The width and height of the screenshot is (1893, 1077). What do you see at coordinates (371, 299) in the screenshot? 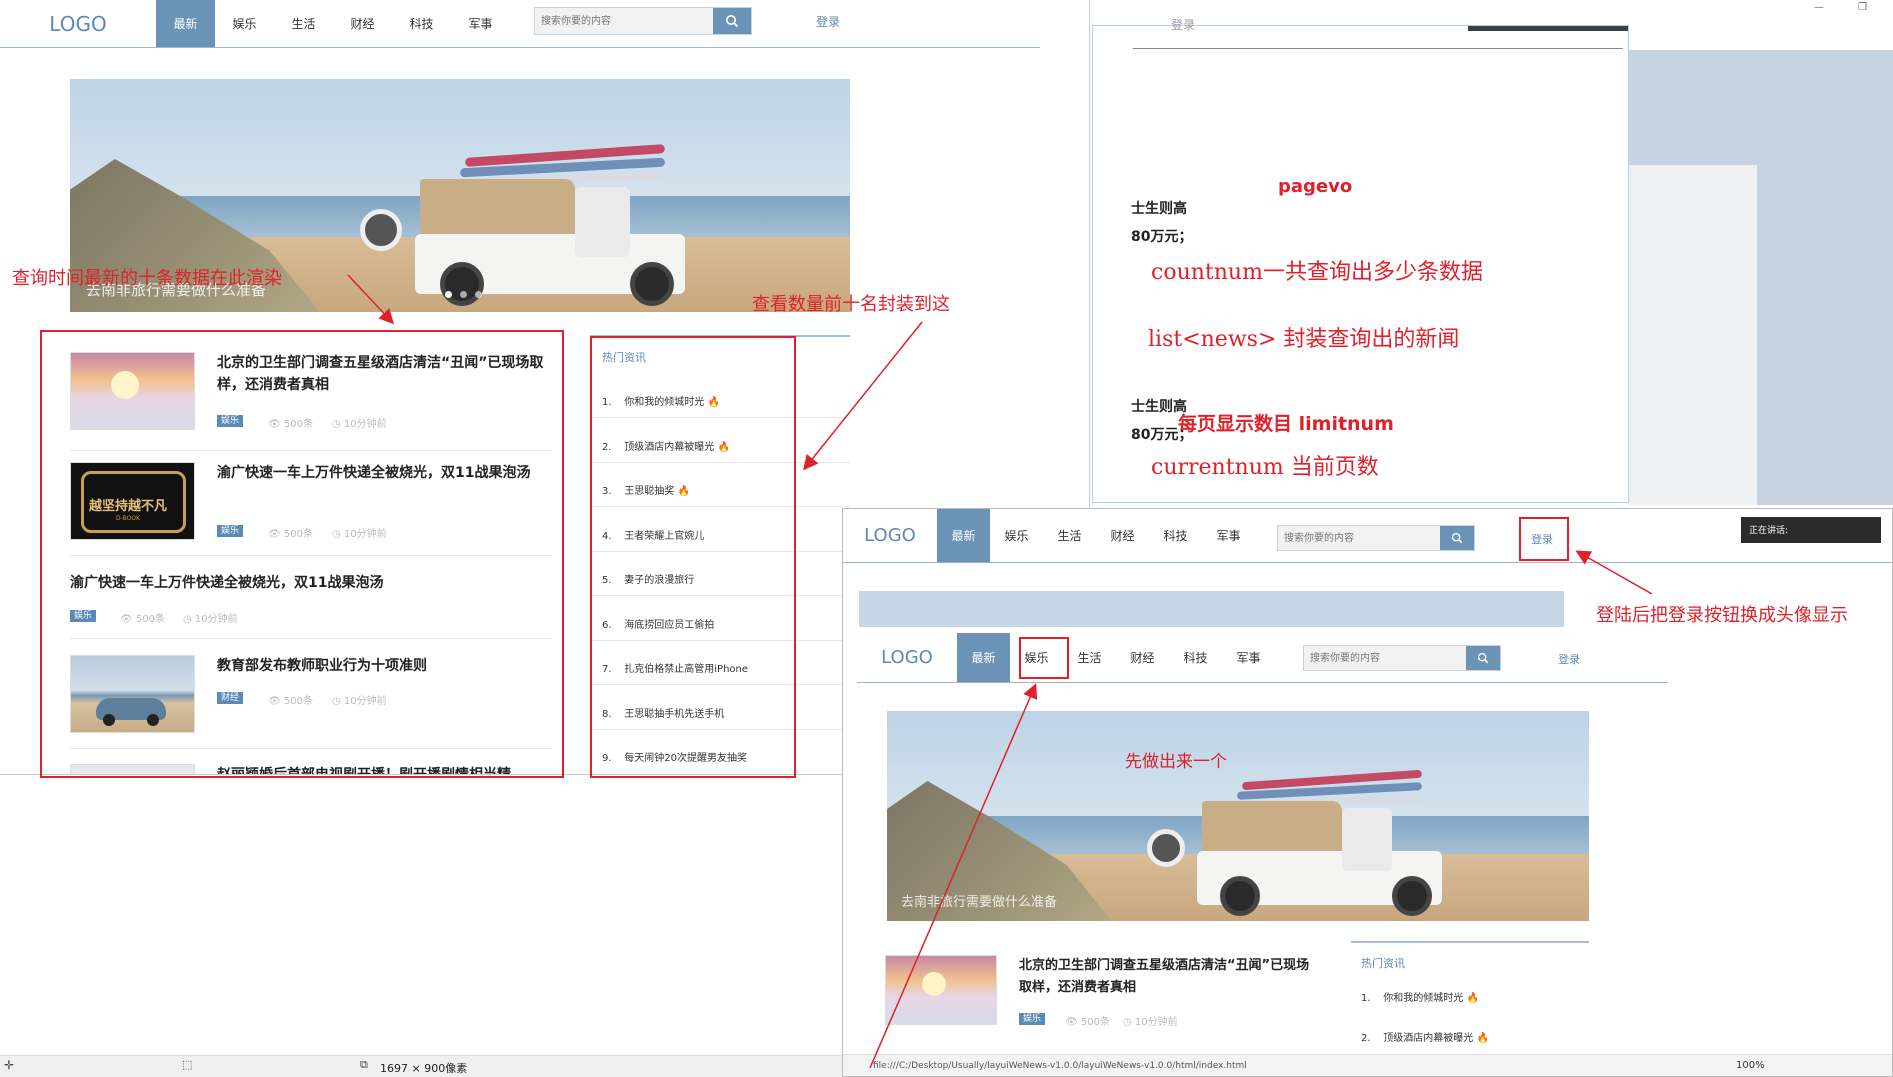
I see `arrow-to-news-list` at bounding box center [371, 299].